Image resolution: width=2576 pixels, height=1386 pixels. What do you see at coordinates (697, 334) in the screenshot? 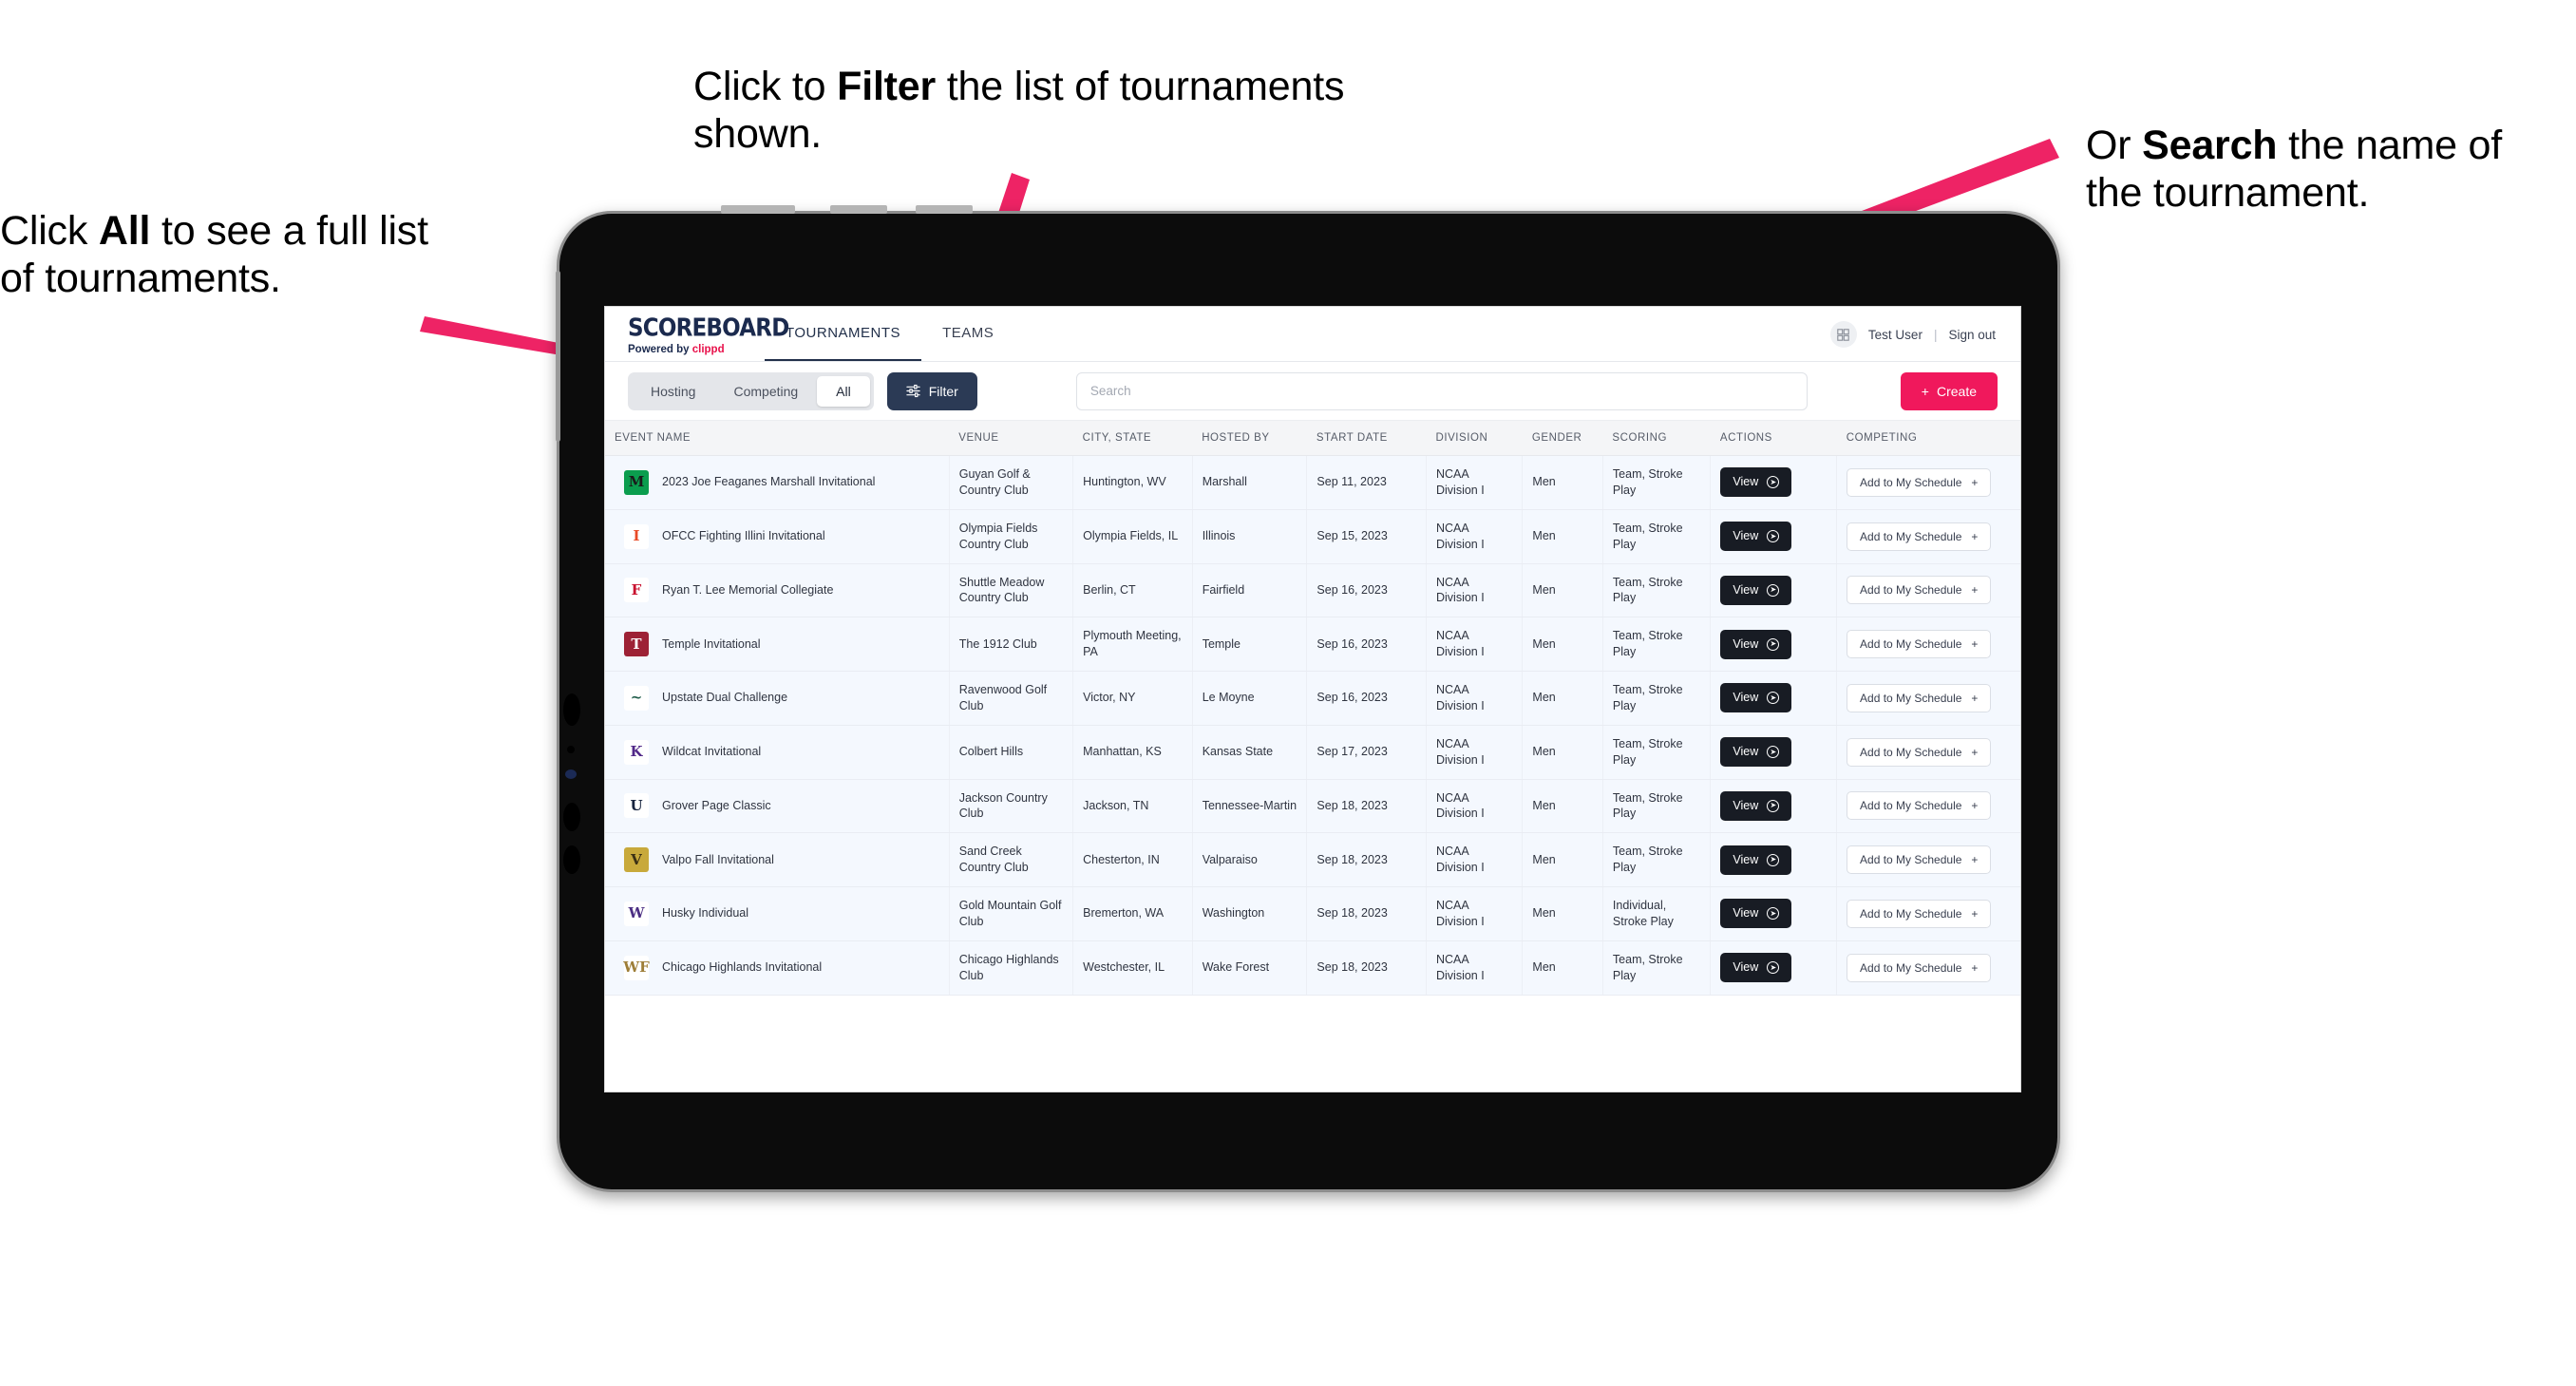
I see `brand-logo: SCOREBOARD Powered by clippd` at bounding box center [697, 334].